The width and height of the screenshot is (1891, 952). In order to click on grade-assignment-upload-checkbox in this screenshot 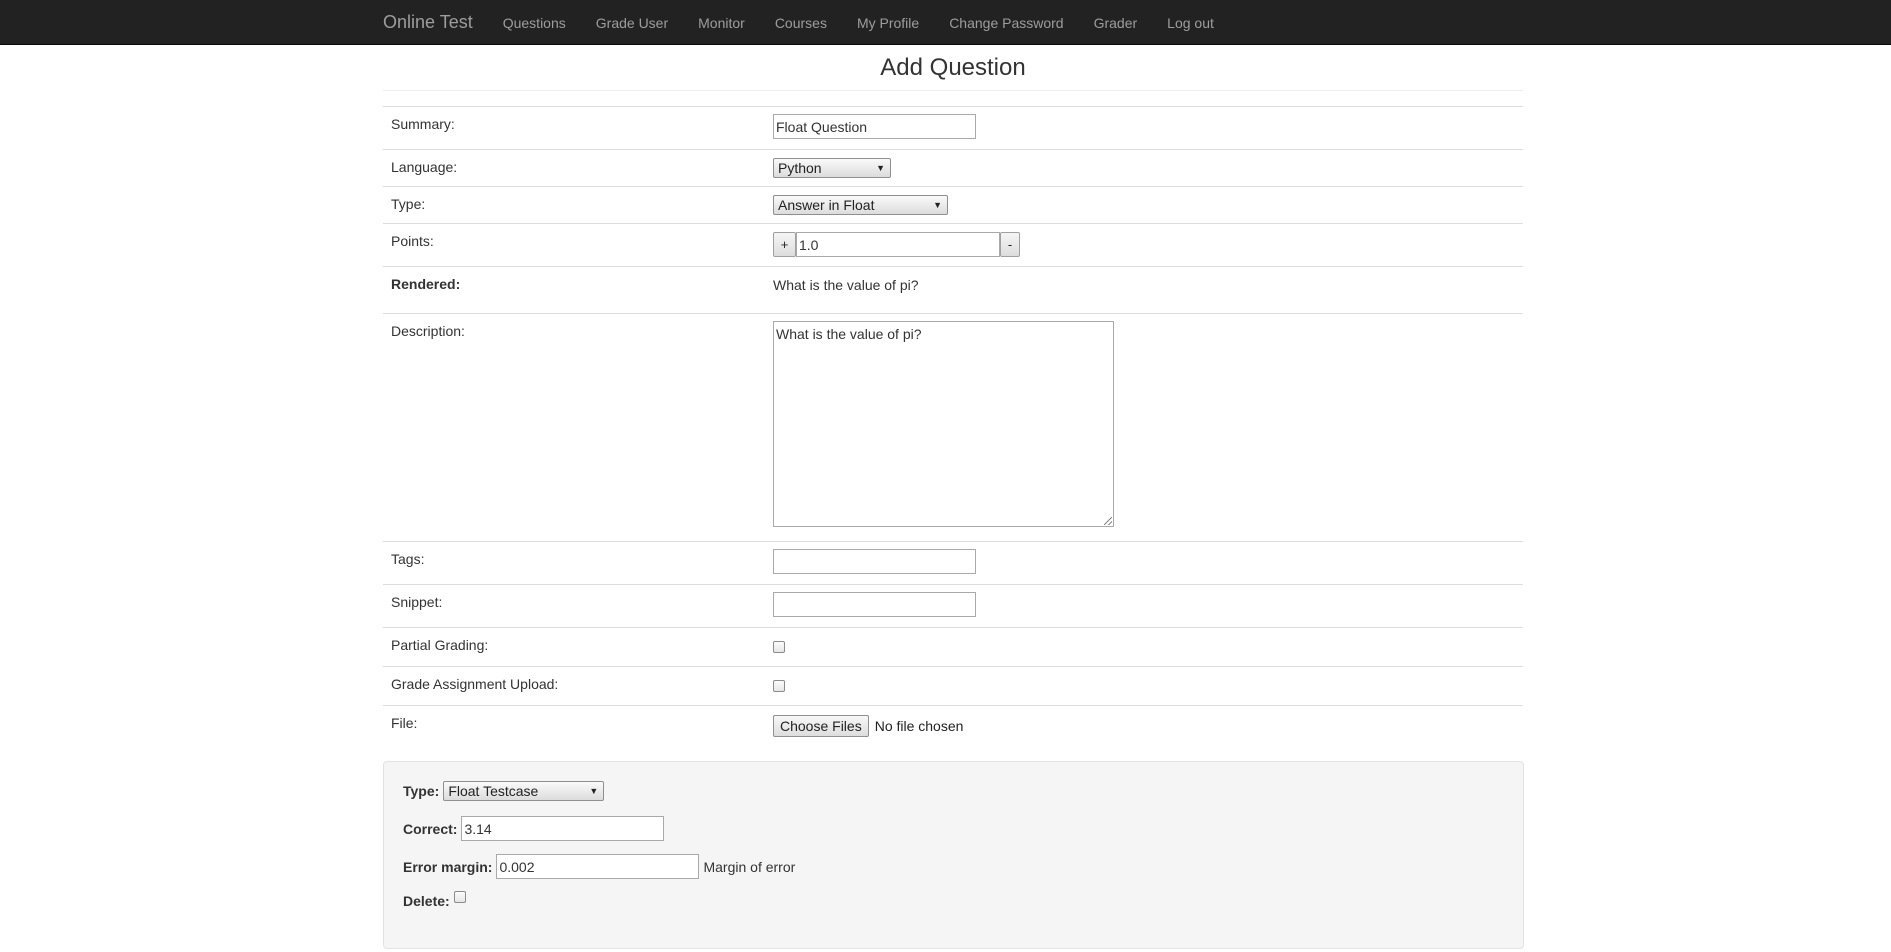, I will do `click(779, 686)`.